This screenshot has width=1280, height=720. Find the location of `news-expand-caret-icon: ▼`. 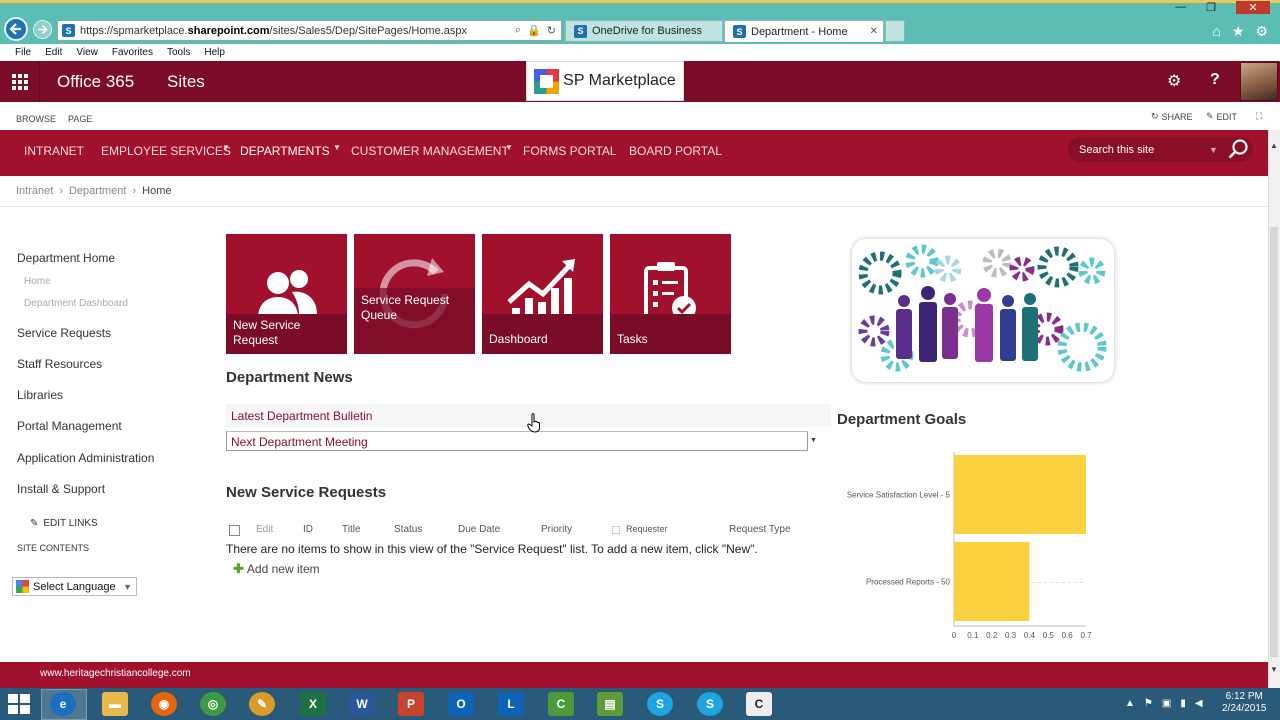

news-expand-caret-icon: ▼ is located at coordinates (813, 440).